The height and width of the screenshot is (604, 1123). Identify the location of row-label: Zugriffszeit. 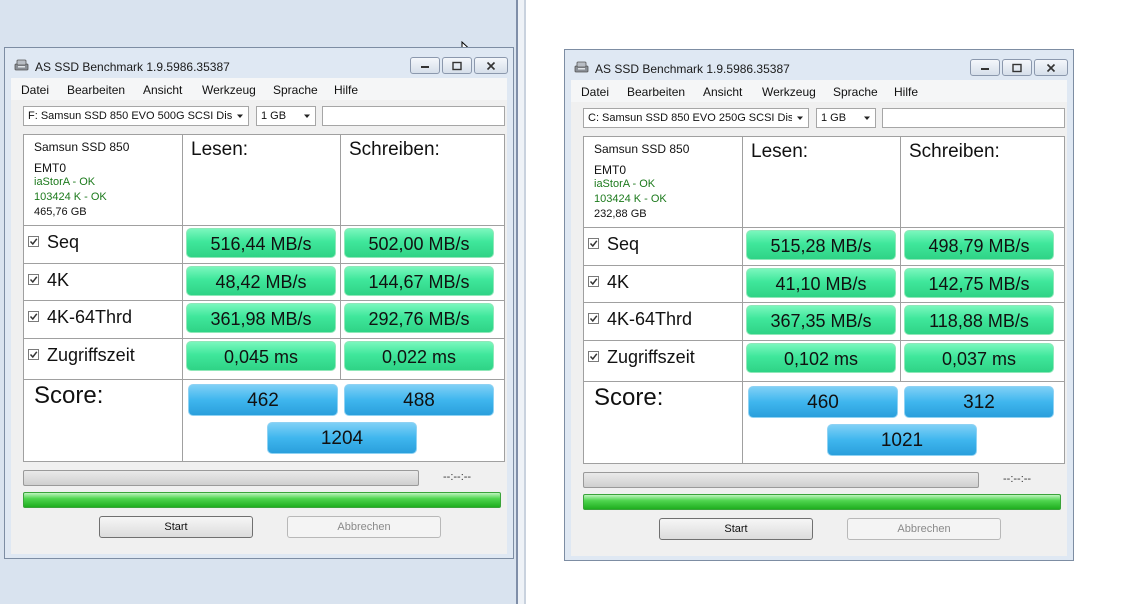
(651, 357).